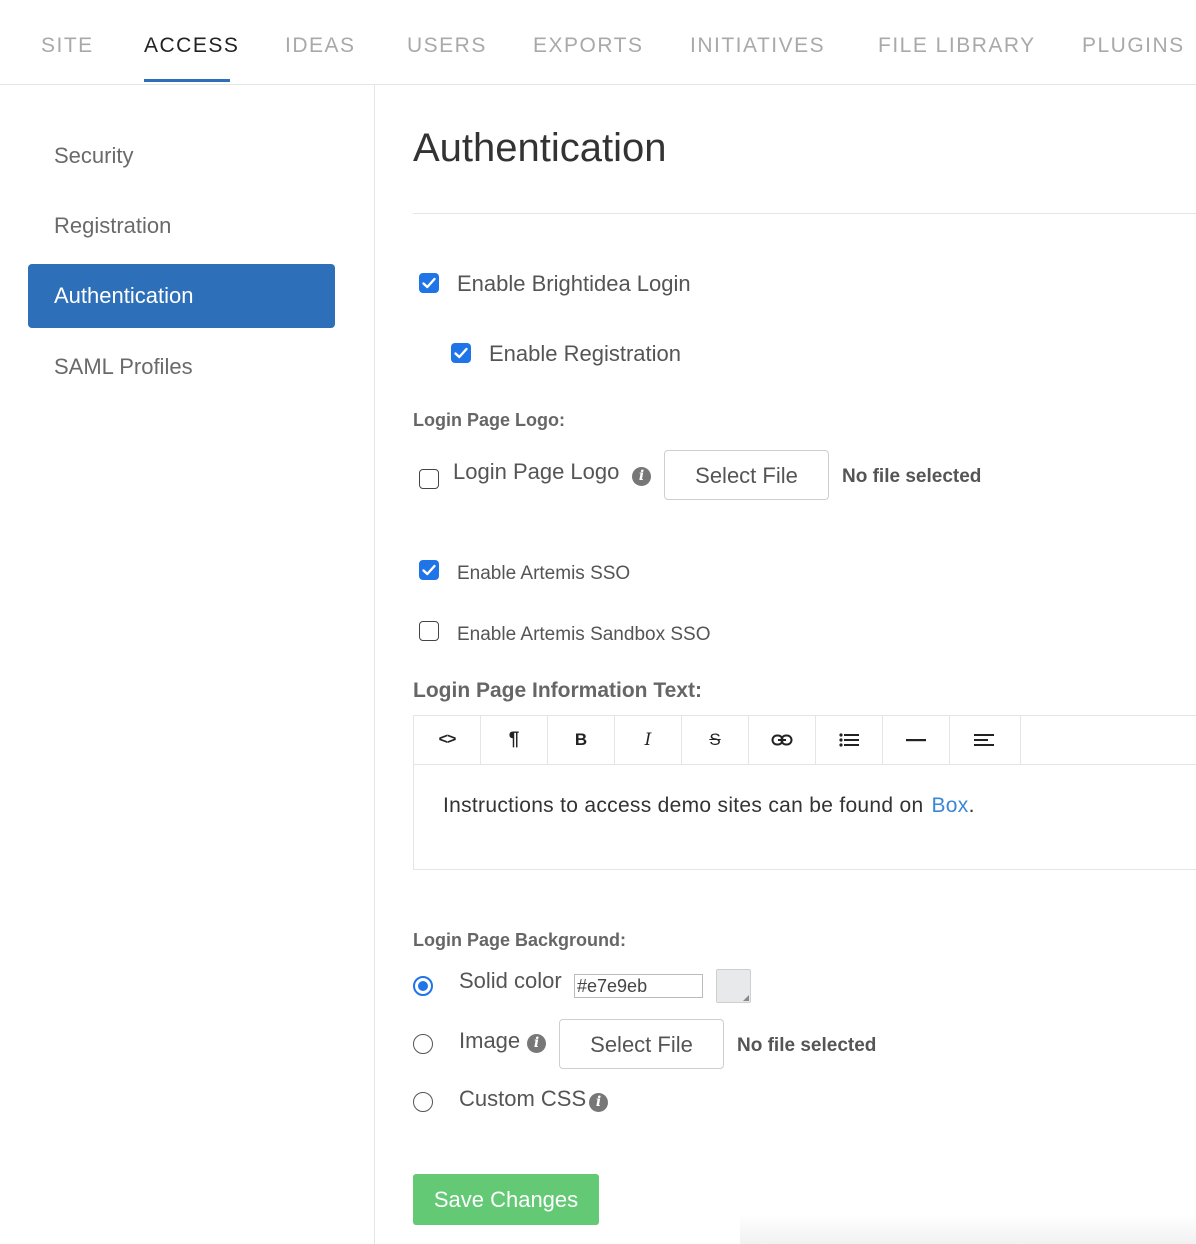  Describe the element at coordinates (807, 1045) in the screenshot. I see `image-file-status: No file selected` at that location.